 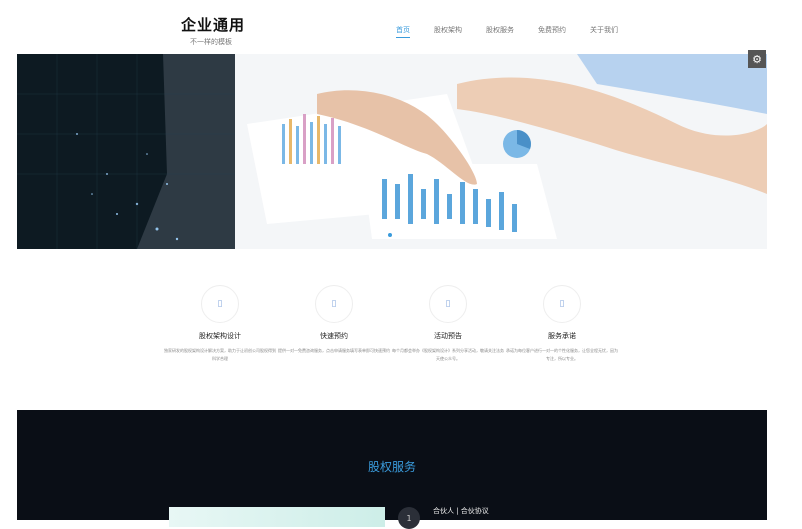 I want to click on service-number-badge: 1, so click(x=409, y=518).